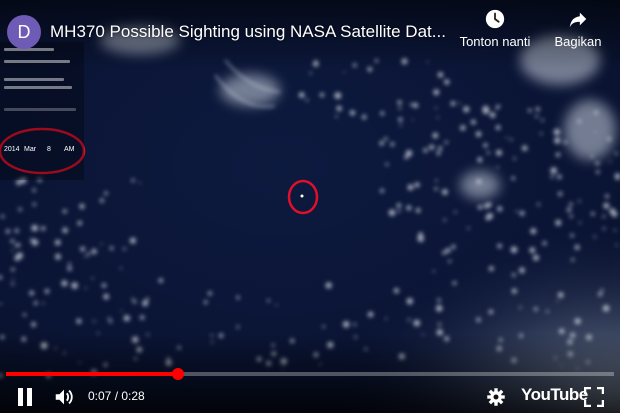 The height and width of the screenshot is (413, 620). I want to click on pause-button, so click(25, 397).